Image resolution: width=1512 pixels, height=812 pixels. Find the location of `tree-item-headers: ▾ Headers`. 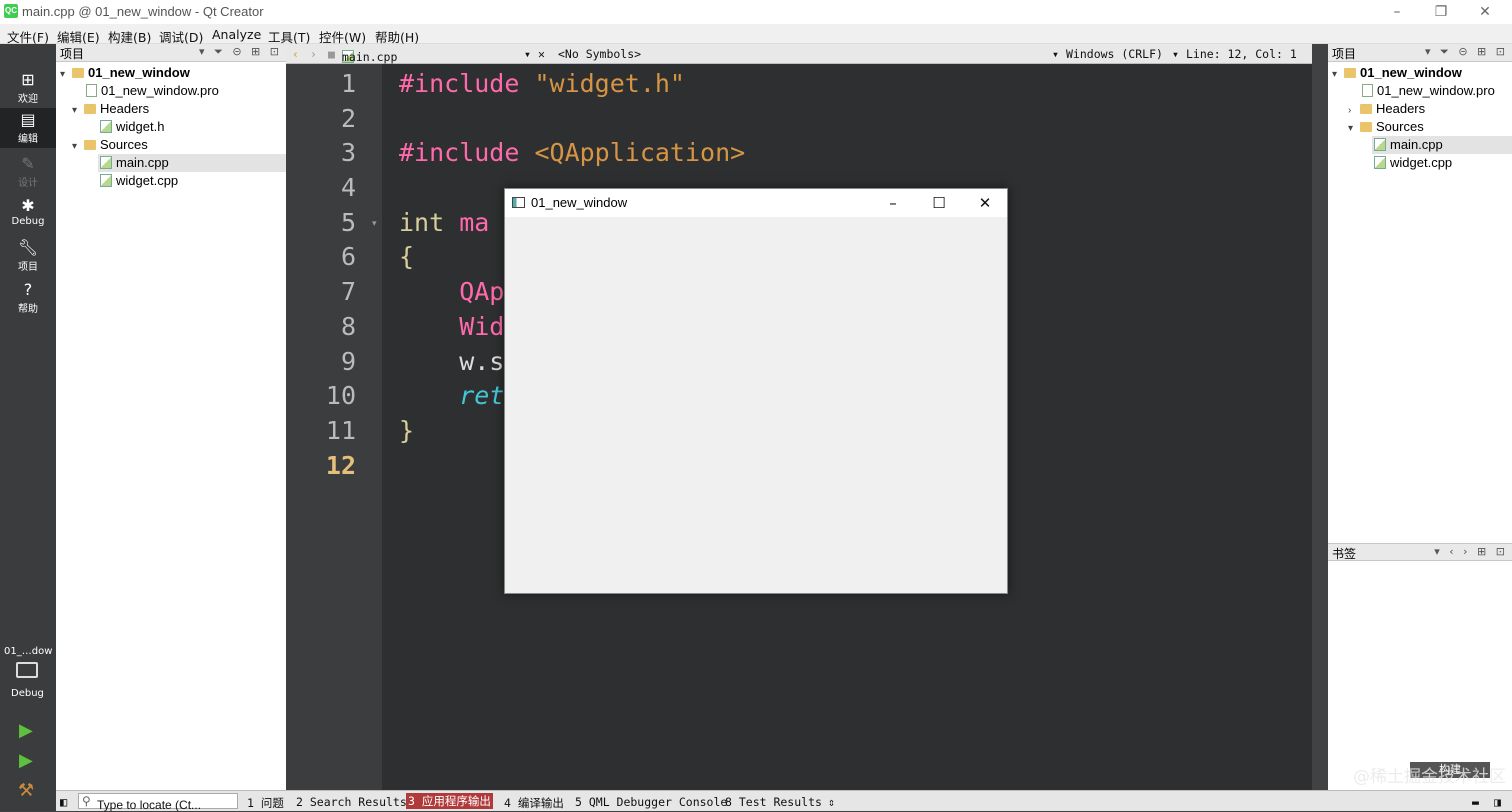

tree-item-headers: ▾ Headers is located at coordinates (110, 109).